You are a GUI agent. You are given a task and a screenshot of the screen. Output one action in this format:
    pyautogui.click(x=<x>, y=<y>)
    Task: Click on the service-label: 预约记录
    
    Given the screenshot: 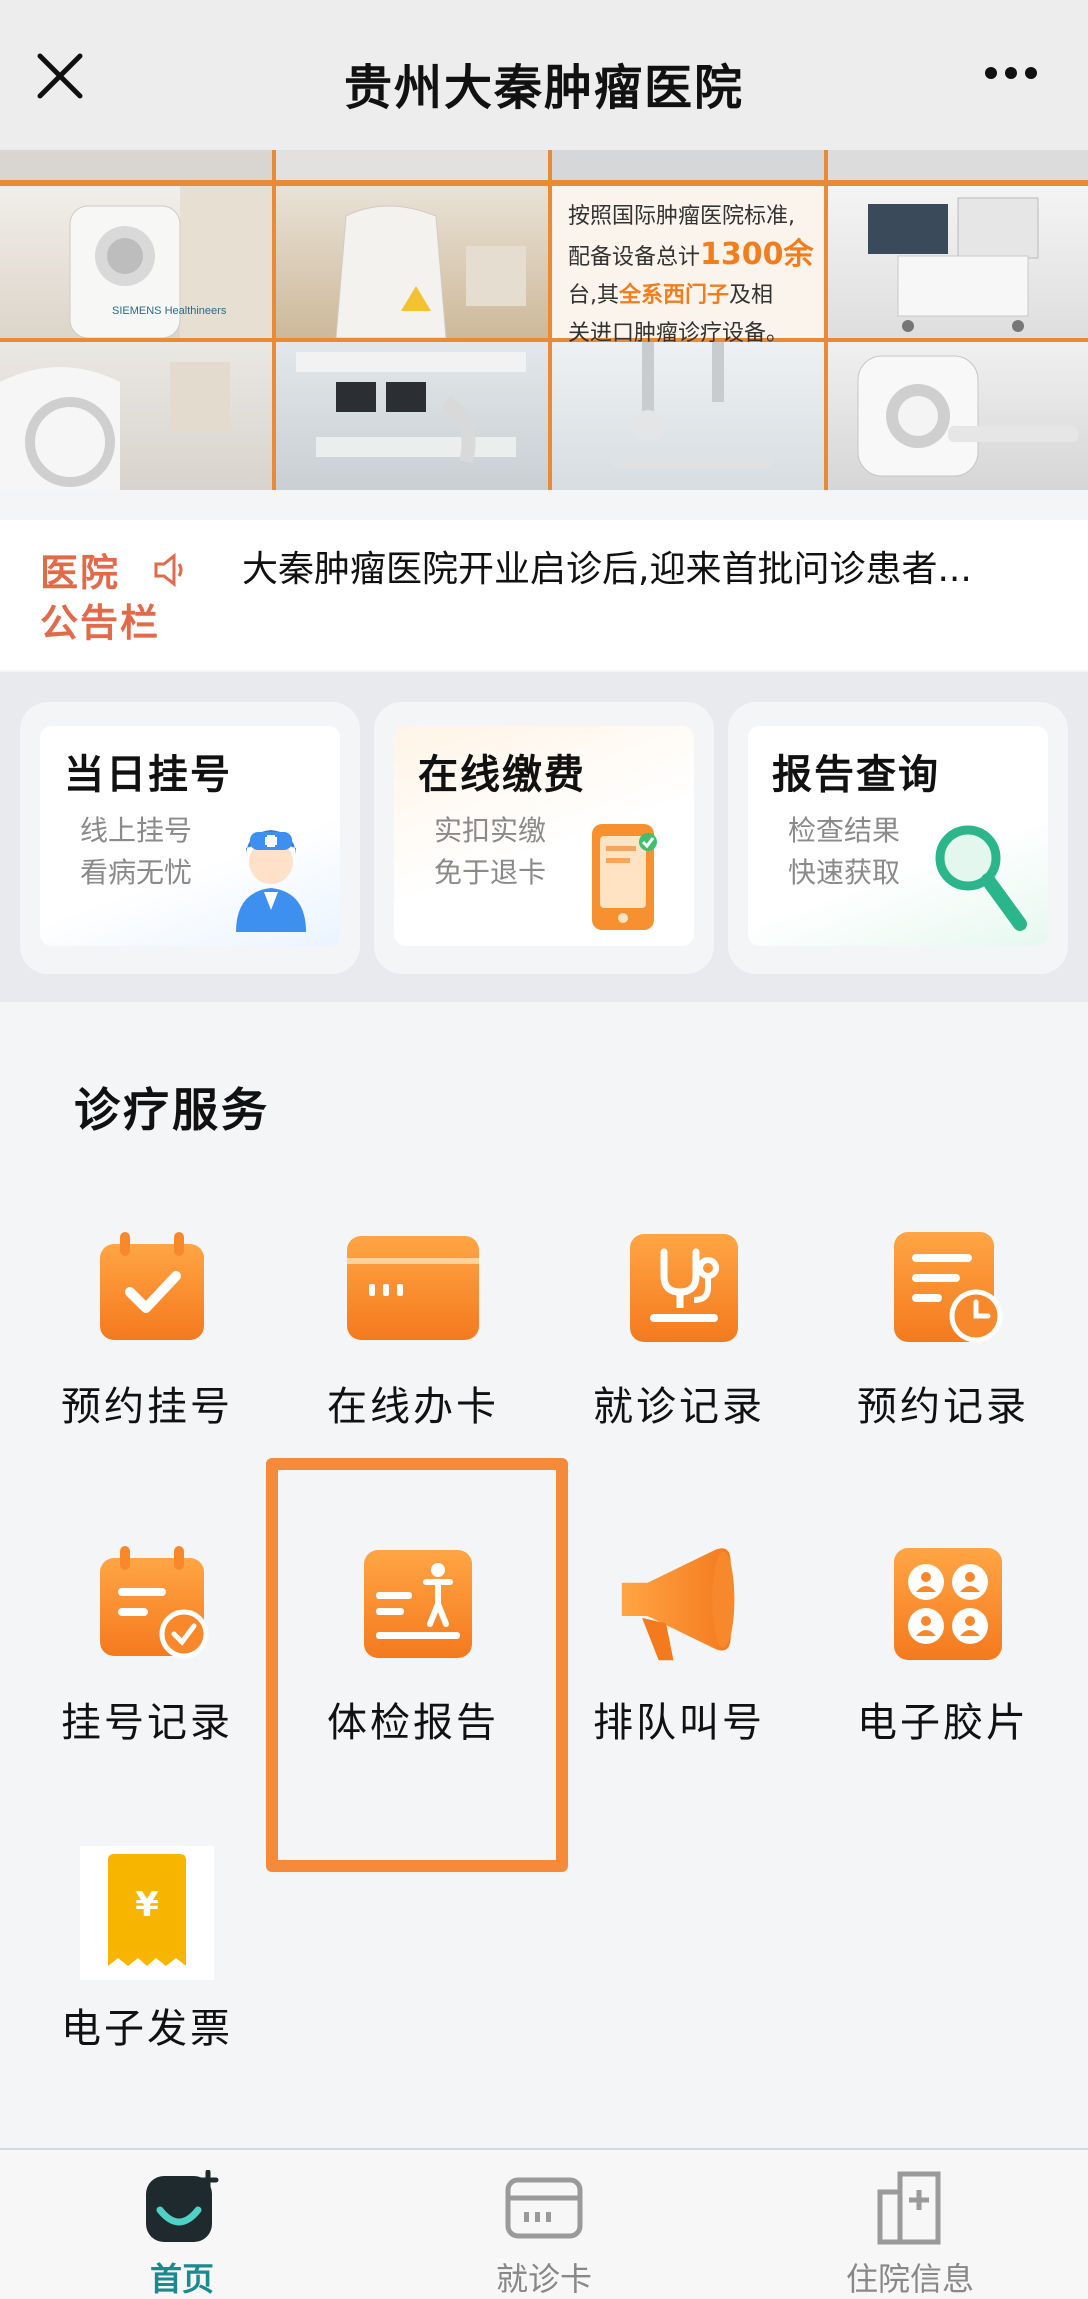 What is the action you would take?
    pyautogui.click(x=943, y=1407)
    